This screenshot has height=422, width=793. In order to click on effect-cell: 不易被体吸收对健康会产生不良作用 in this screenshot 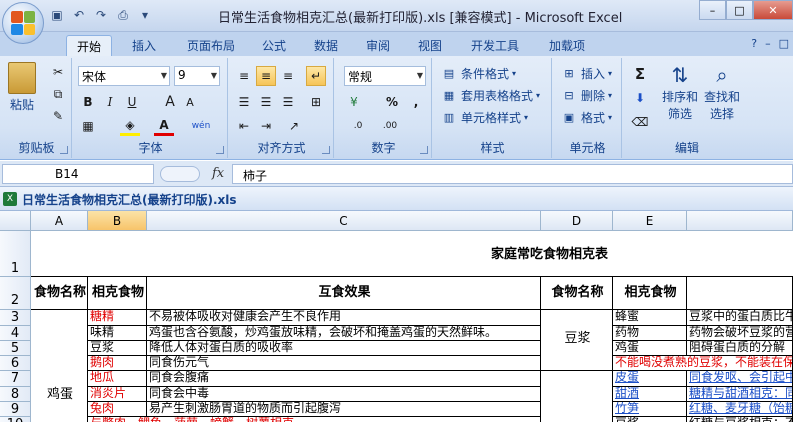, I will do `click(344, 318)`.